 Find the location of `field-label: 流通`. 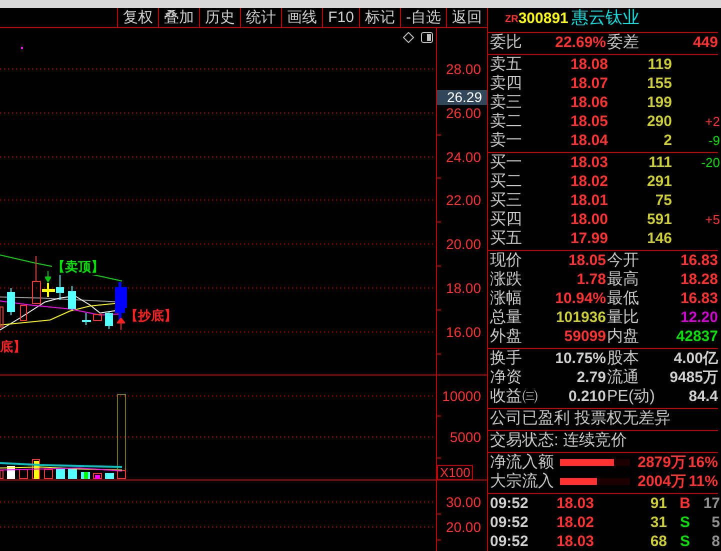

field-label: 流通 is located at coordinates (623, 377).